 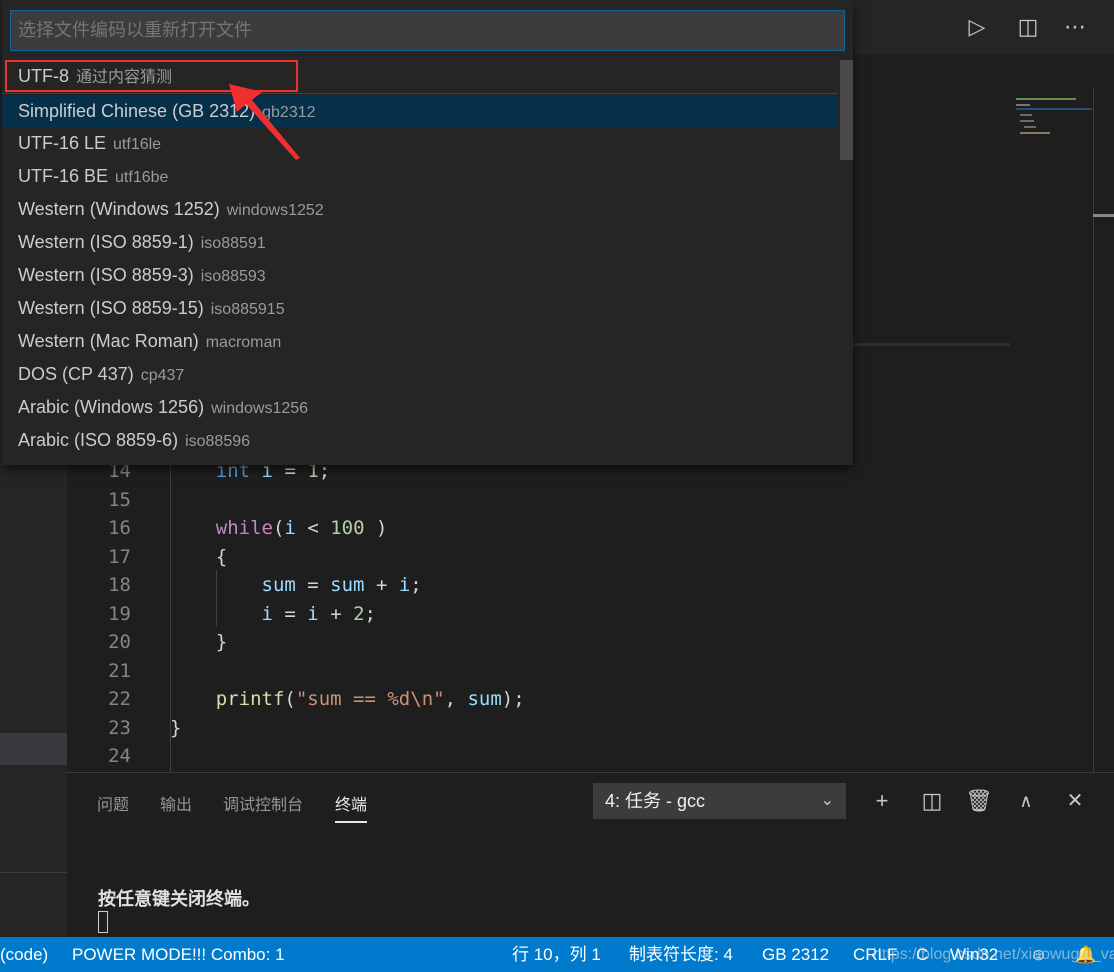 What do you see at coordinates (420, 407) in the screenshot?
I see `encoding-option: Arabic (Windows 1256) windows1256` at bounding box center [420, 407].